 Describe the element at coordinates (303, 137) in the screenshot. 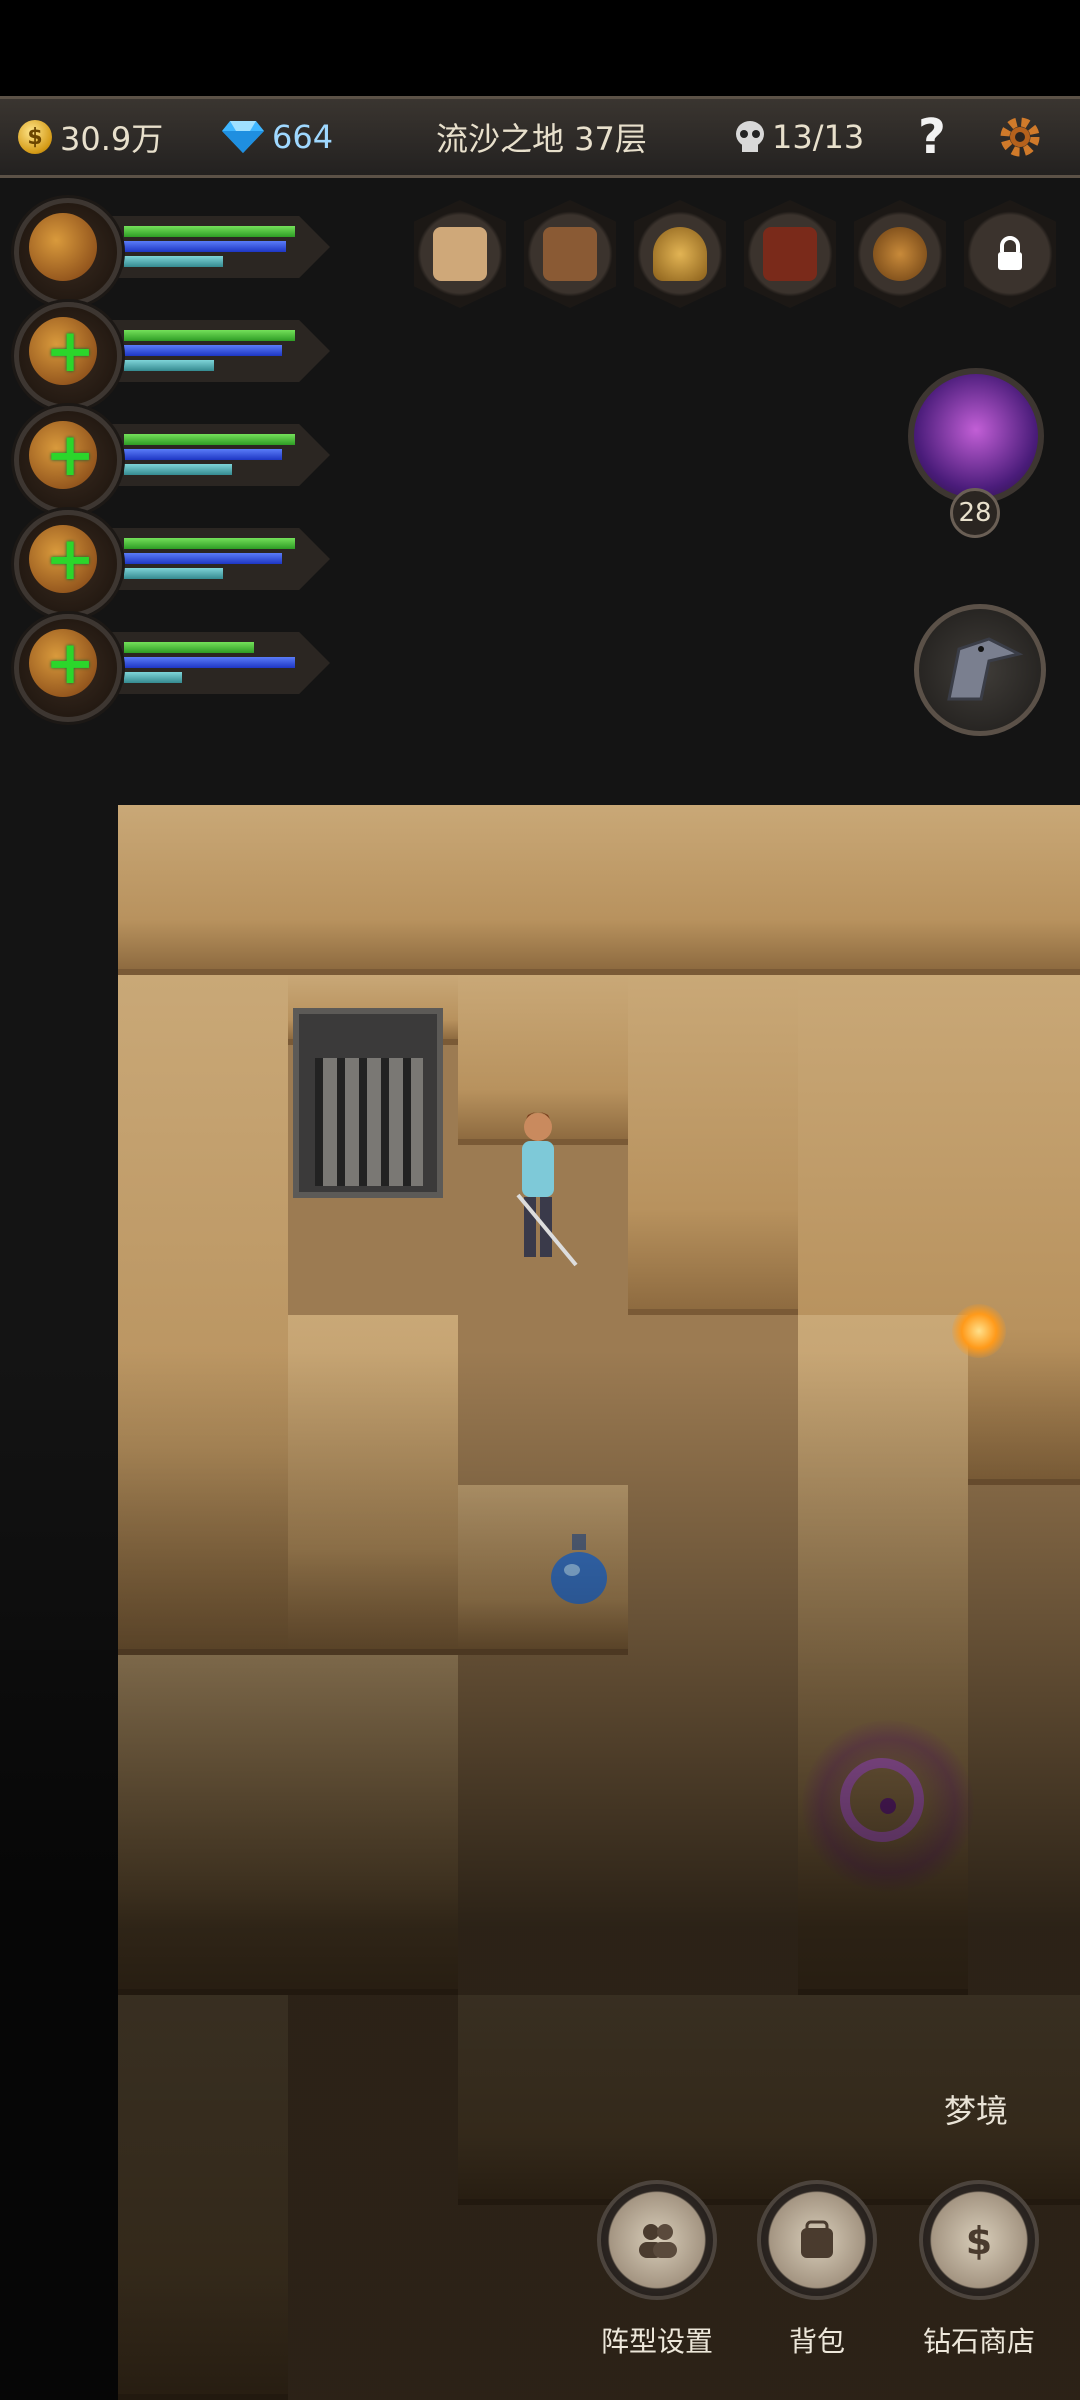

I see `diamond-value: 664` at that location.